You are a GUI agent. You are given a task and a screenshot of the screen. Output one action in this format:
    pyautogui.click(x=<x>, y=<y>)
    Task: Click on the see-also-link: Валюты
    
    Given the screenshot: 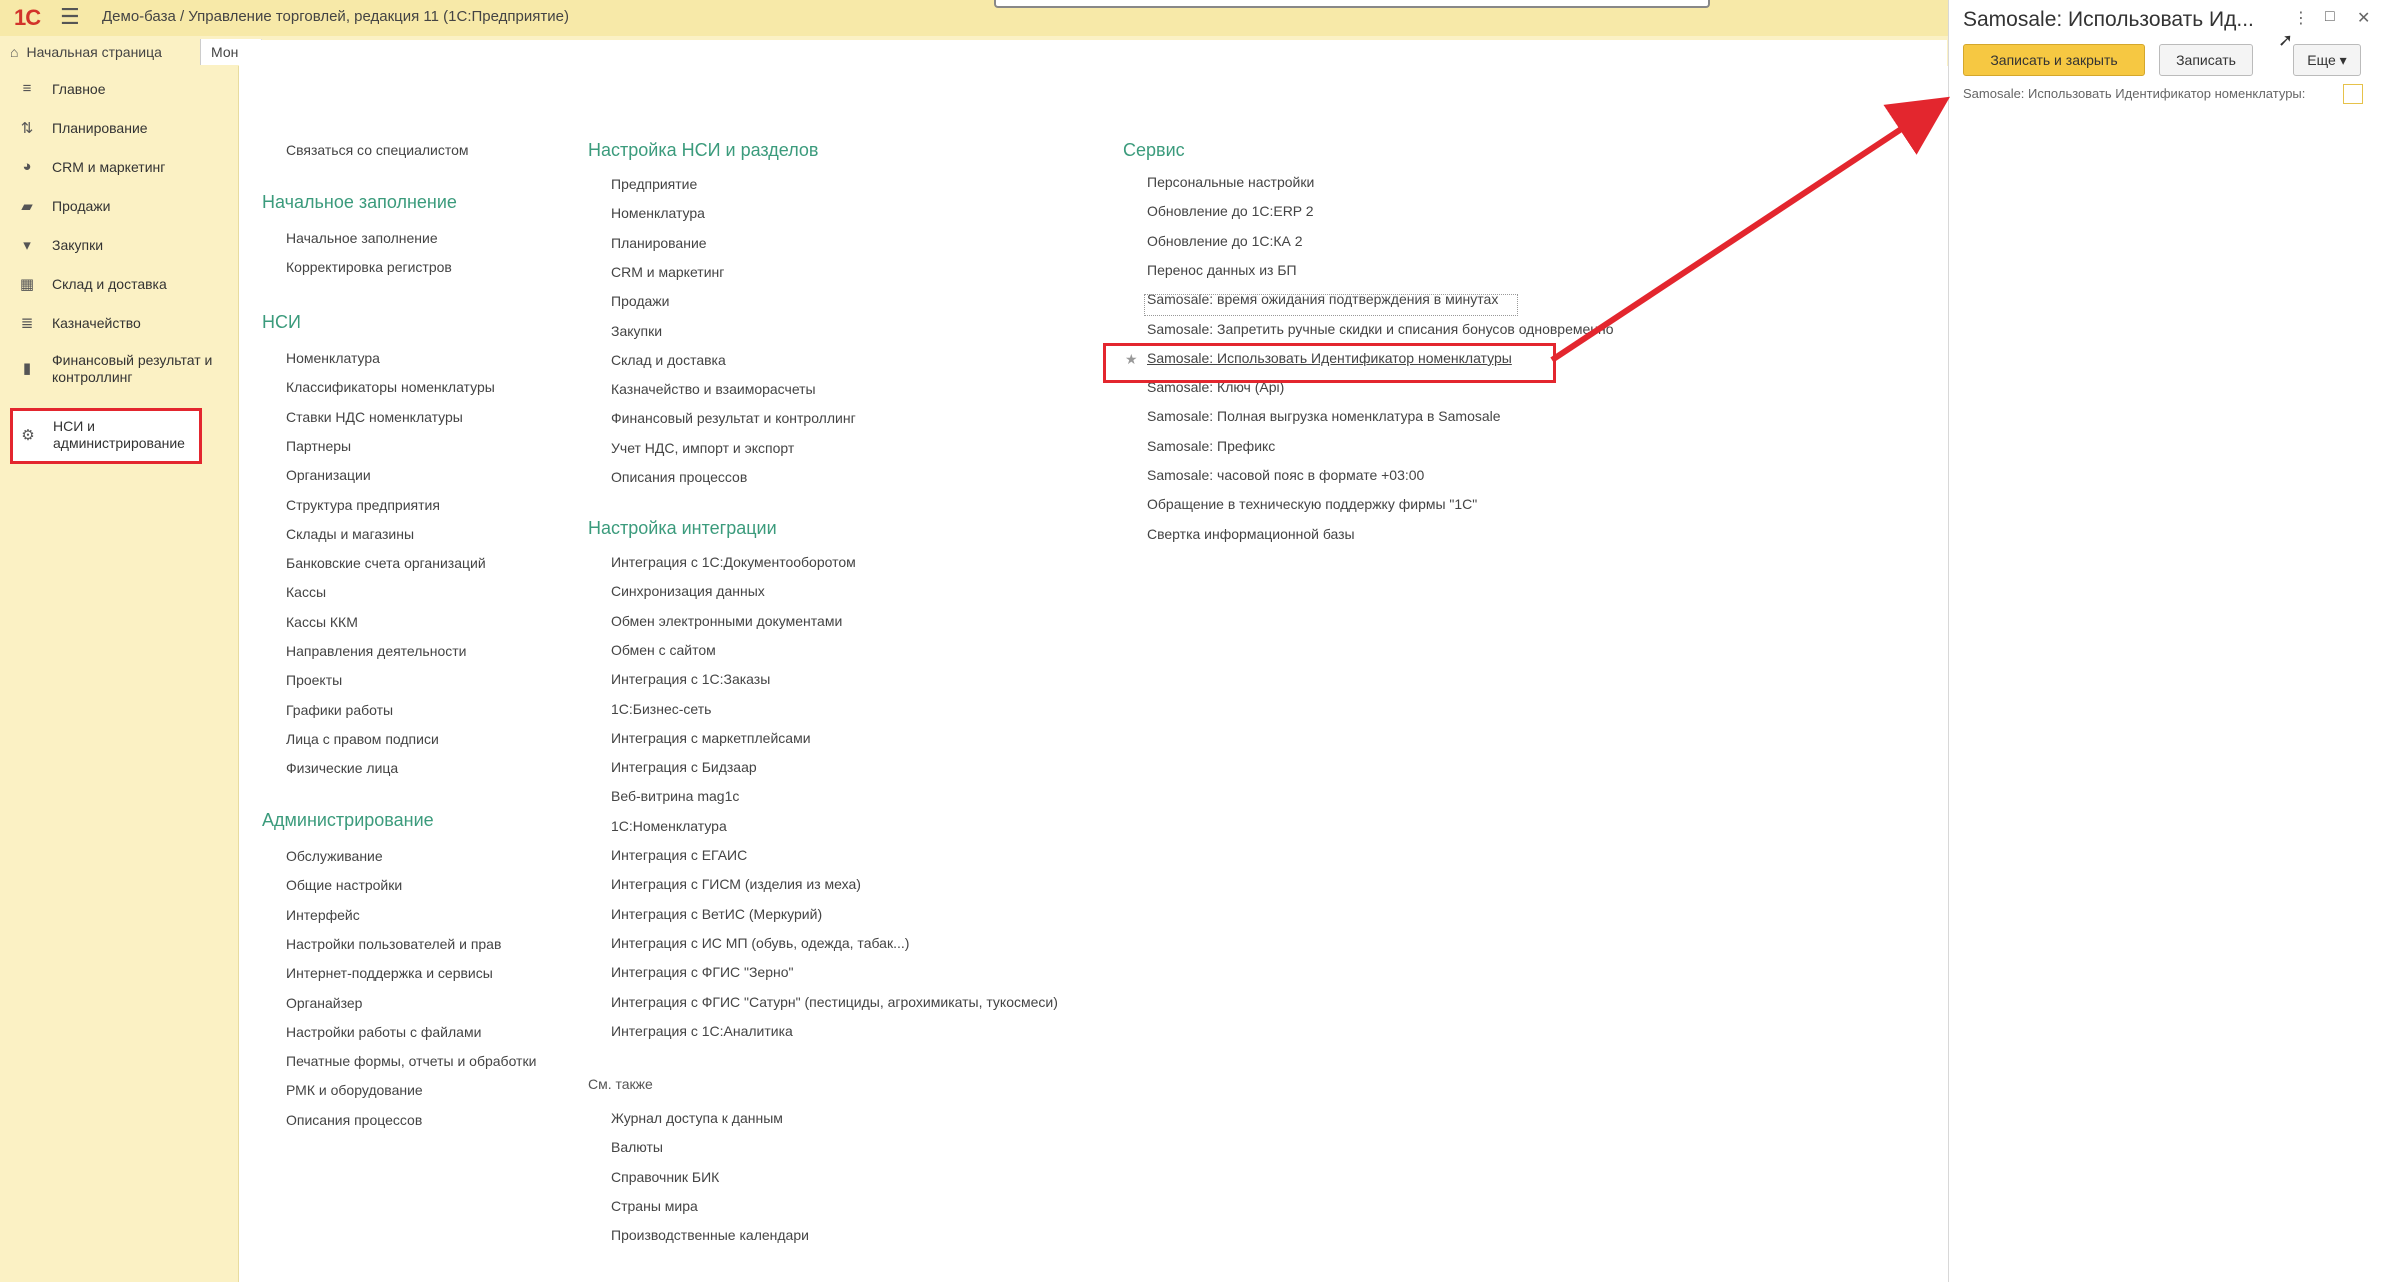 What is the action you would take?
    pyautogui.click(x=637, y=1147)
    